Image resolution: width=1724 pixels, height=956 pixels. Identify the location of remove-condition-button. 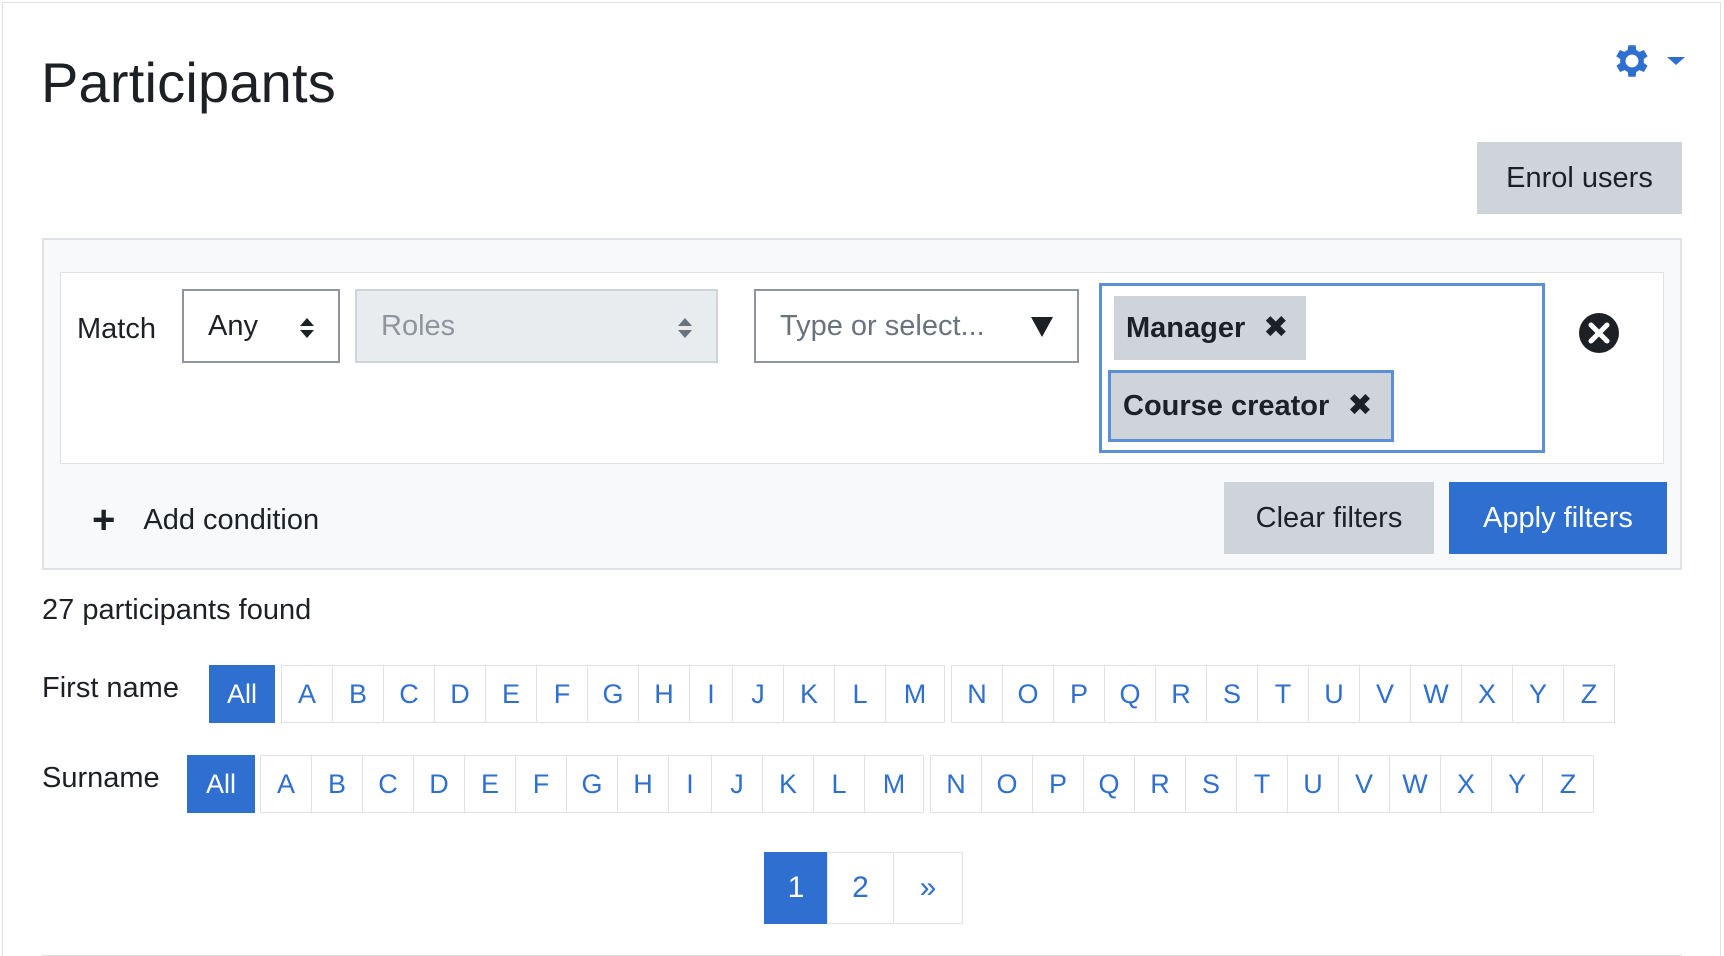
(1599, 333).